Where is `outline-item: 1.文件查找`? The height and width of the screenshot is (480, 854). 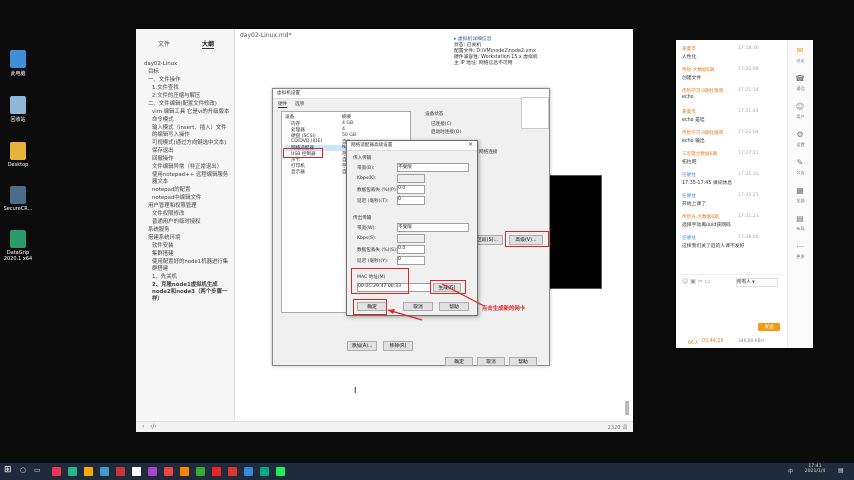 outline-item: 1.文件查找 is located at coordinates (187, 88).